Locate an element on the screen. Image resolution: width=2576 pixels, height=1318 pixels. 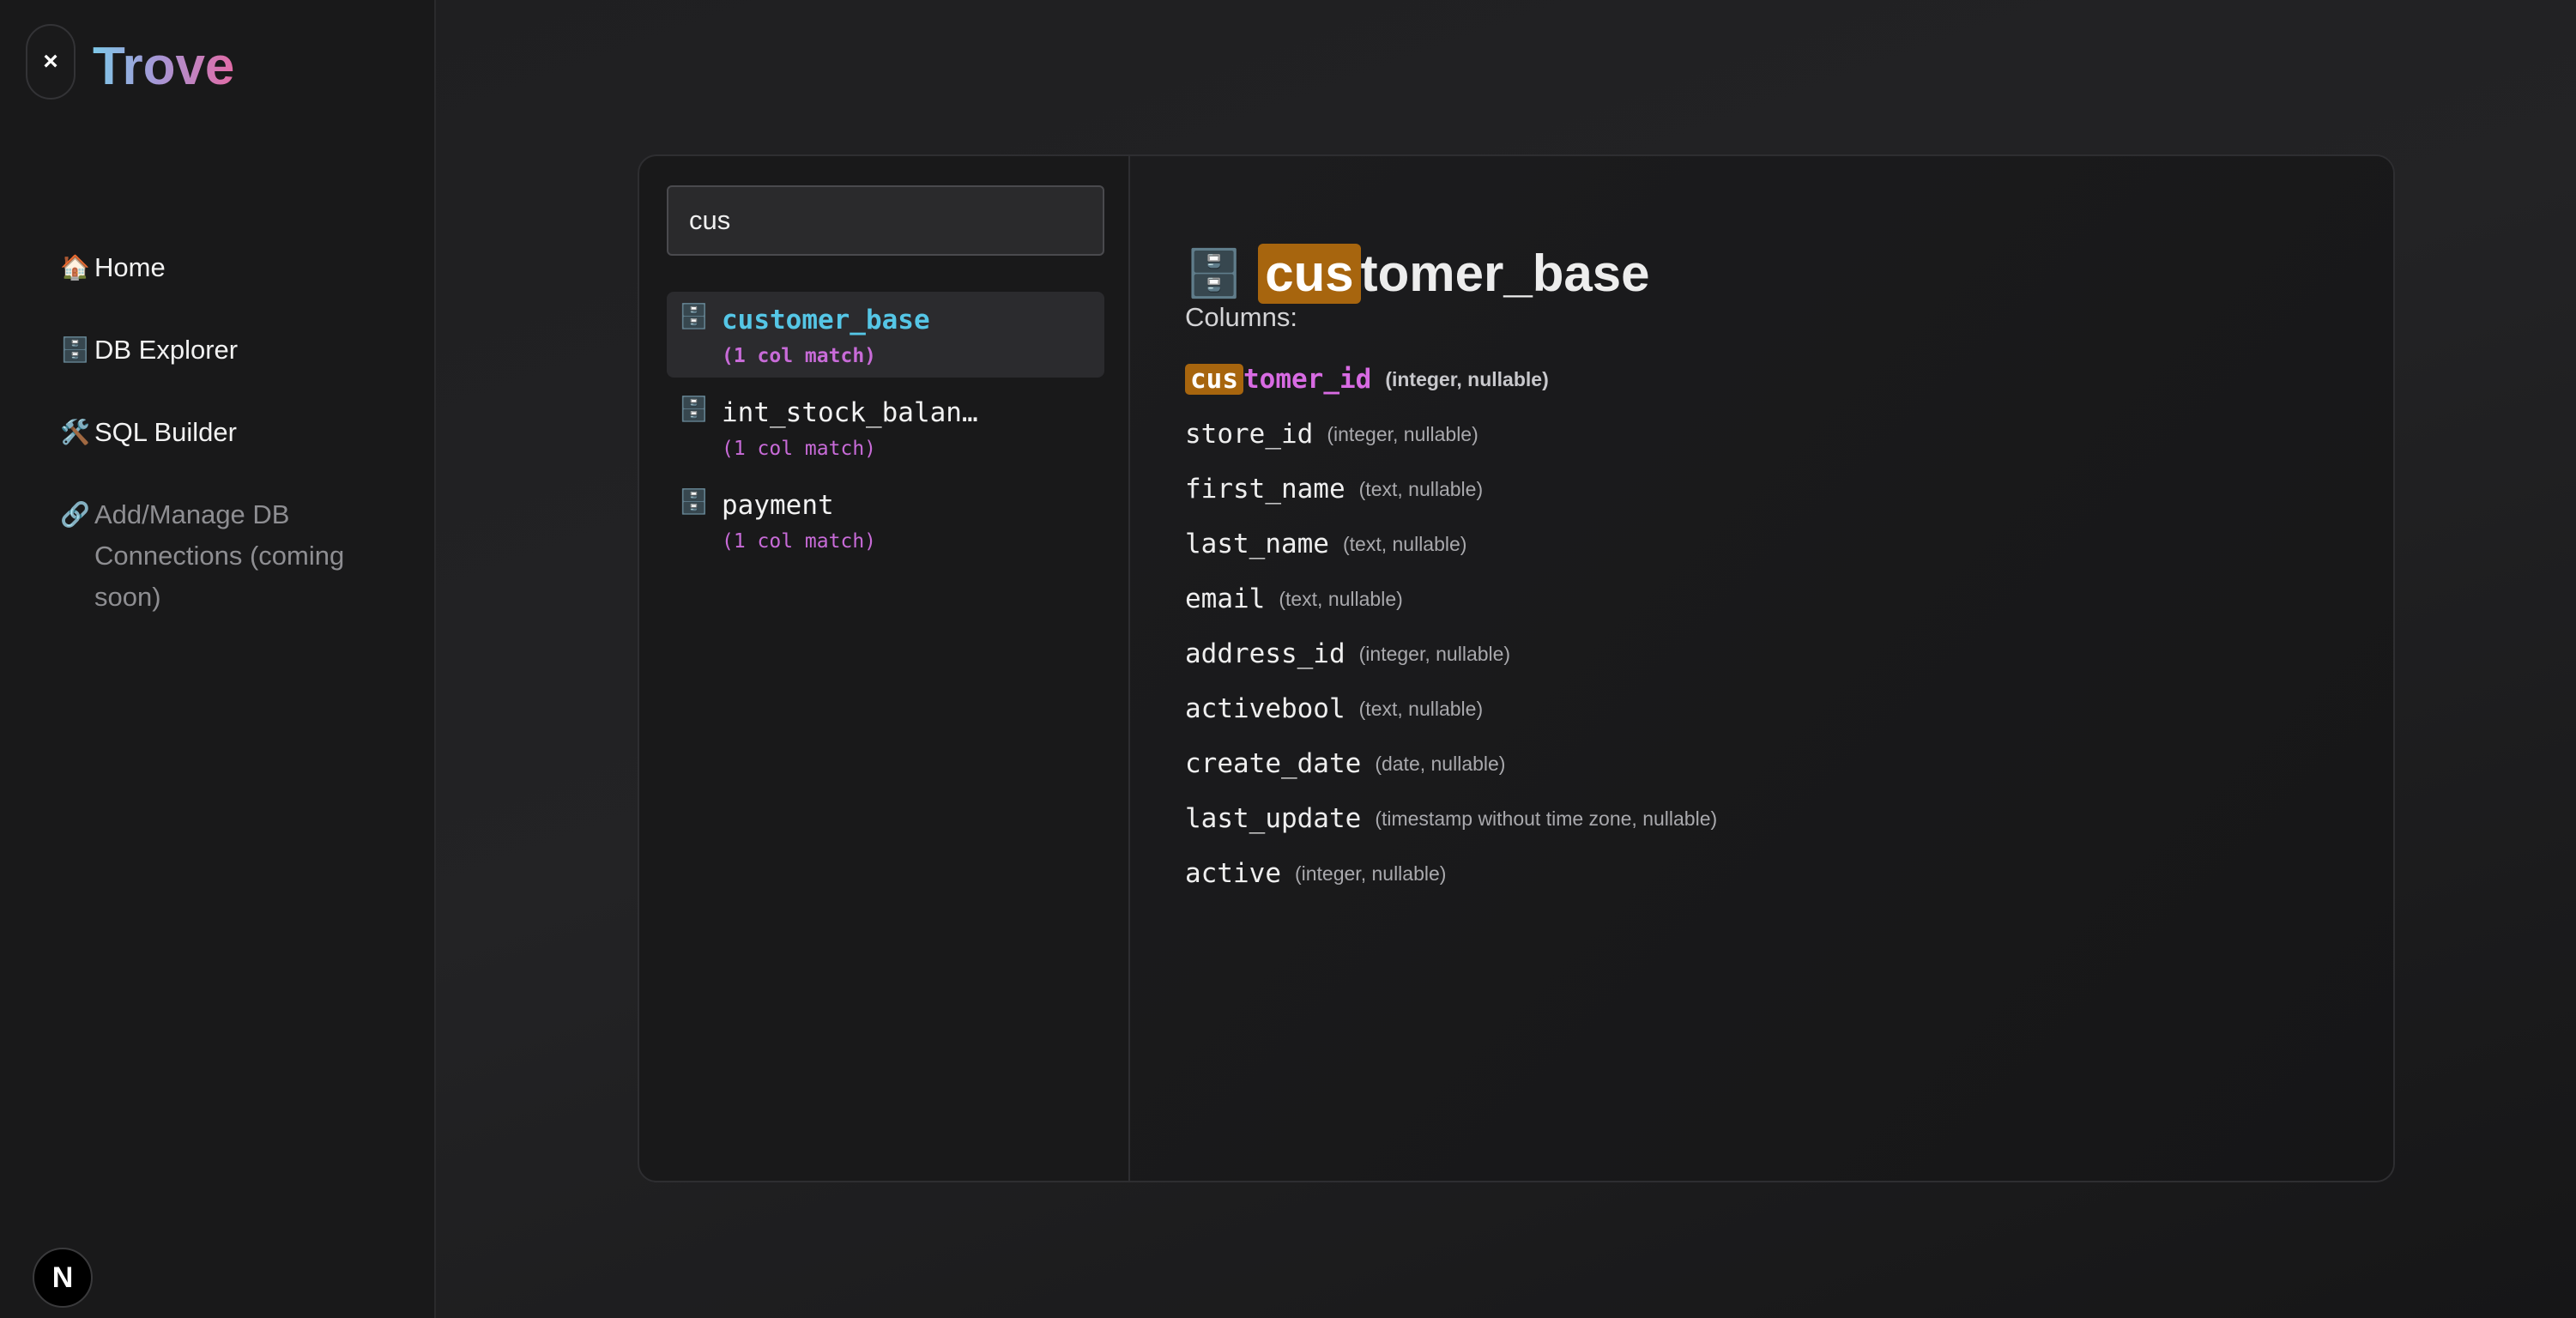
column-row: address_id (integer, nullable) is located at coordinates (1451, 653).